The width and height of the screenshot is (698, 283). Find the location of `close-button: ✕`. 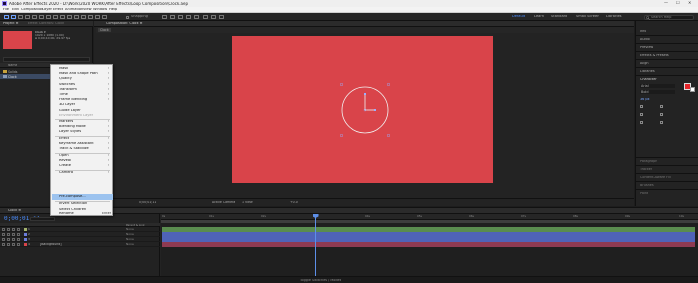

close-button: ✕ is located at coordinates (689, 3).